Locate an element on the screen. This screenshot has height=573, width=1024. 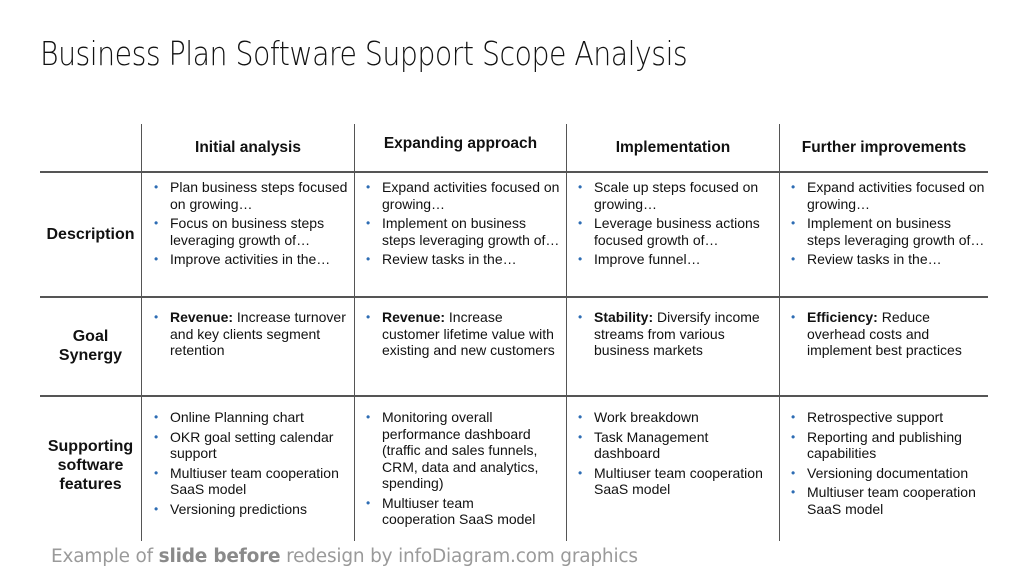
column-header-expanding-approach: Expanding approach is located at coordinates (460, 143).